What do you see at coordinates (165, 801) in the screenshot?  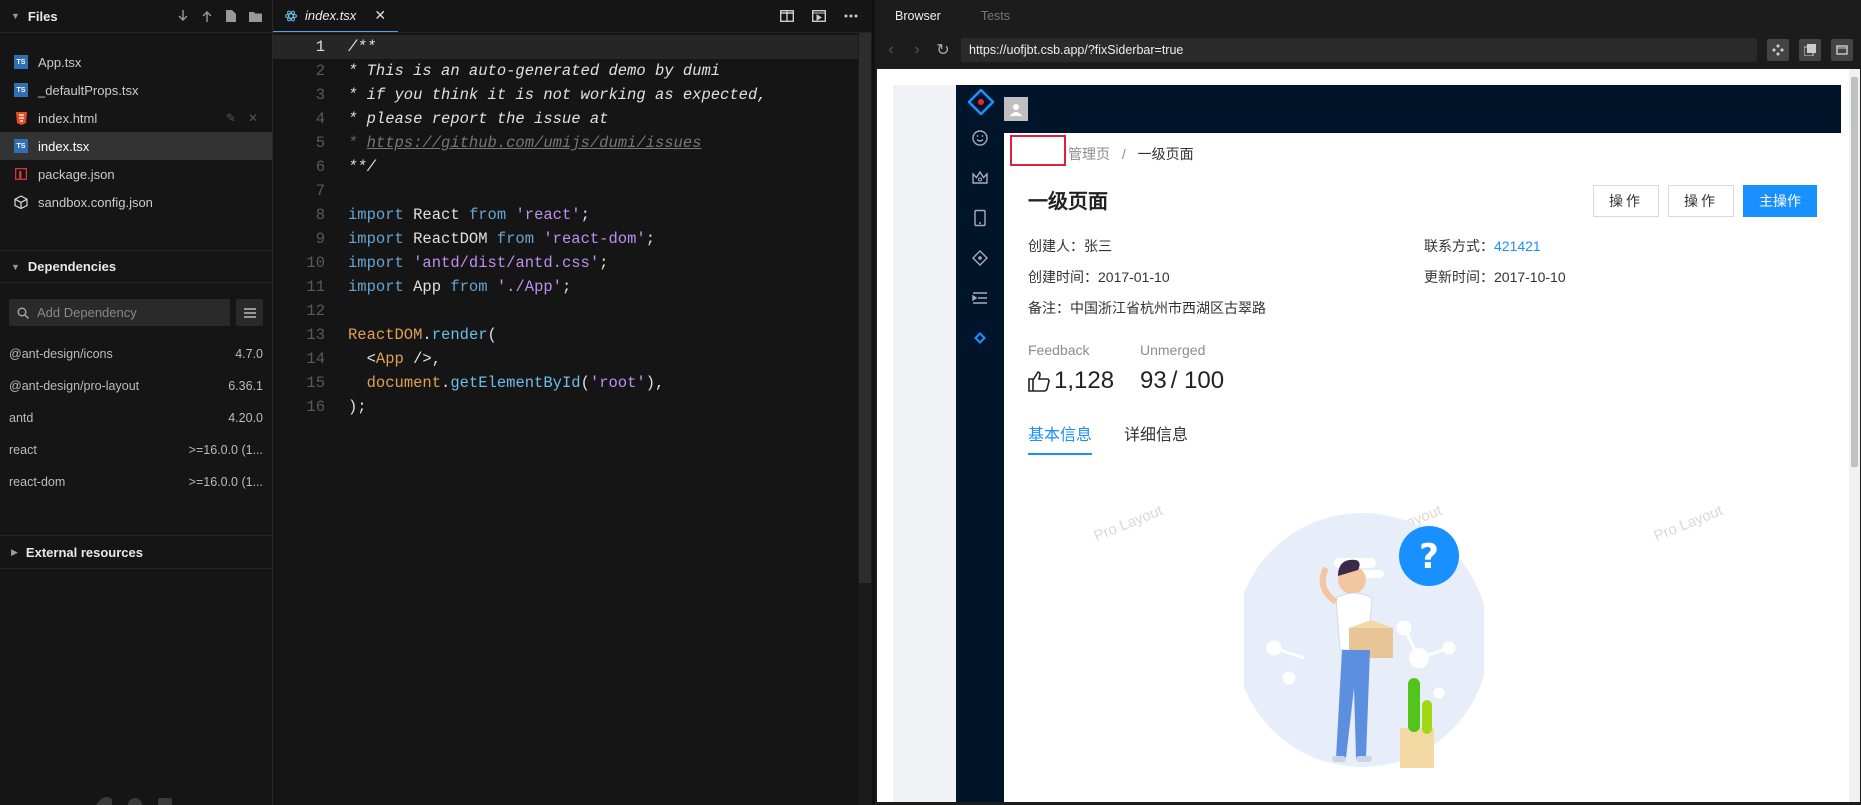 I see `discord-icon` at bounding box center [165, 801].